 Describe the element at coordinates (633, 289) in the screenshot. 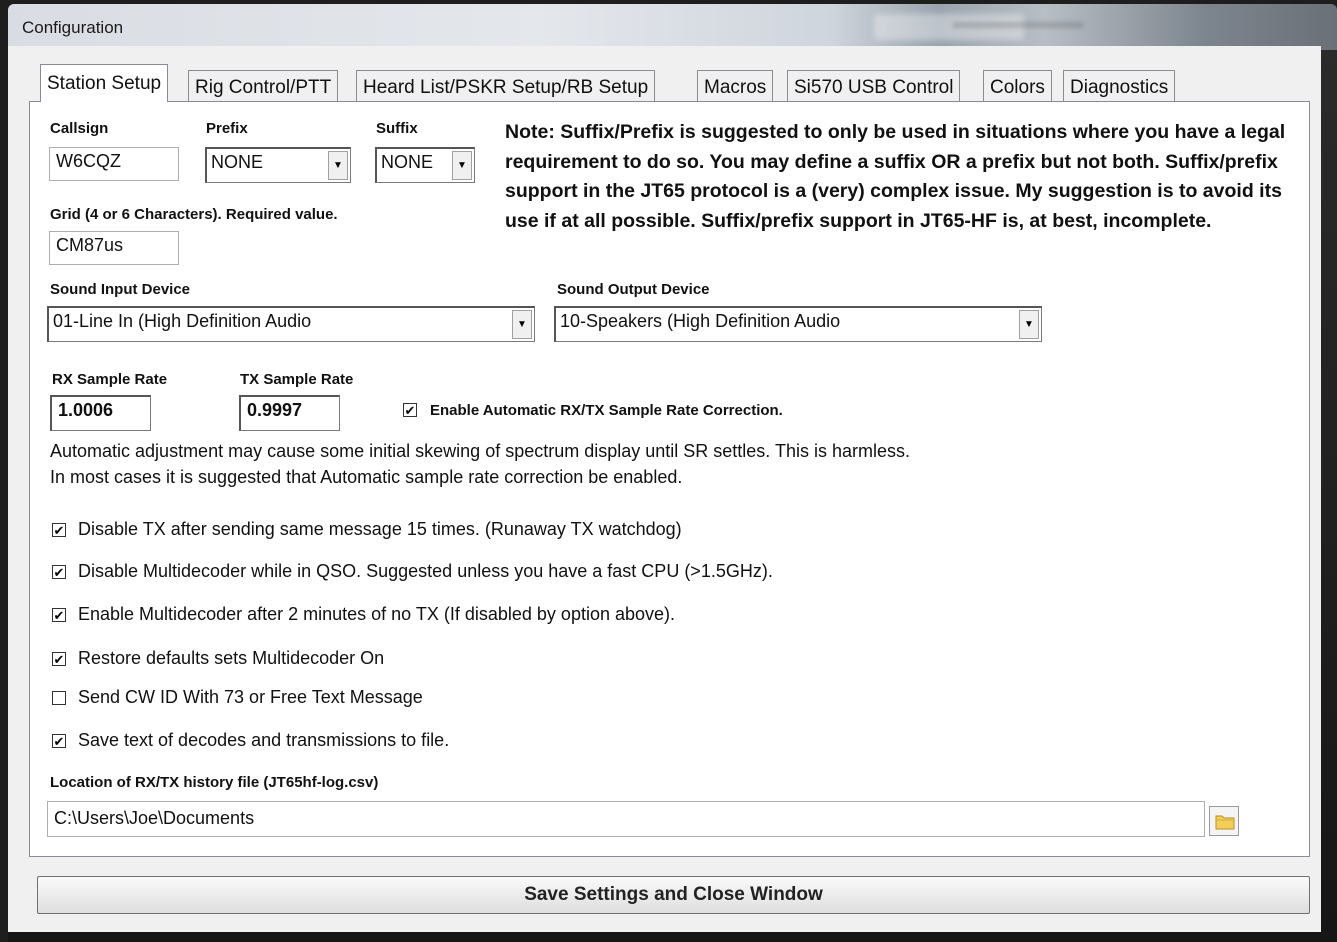

I see `sound-output-label: Sound Output Device` at that location.